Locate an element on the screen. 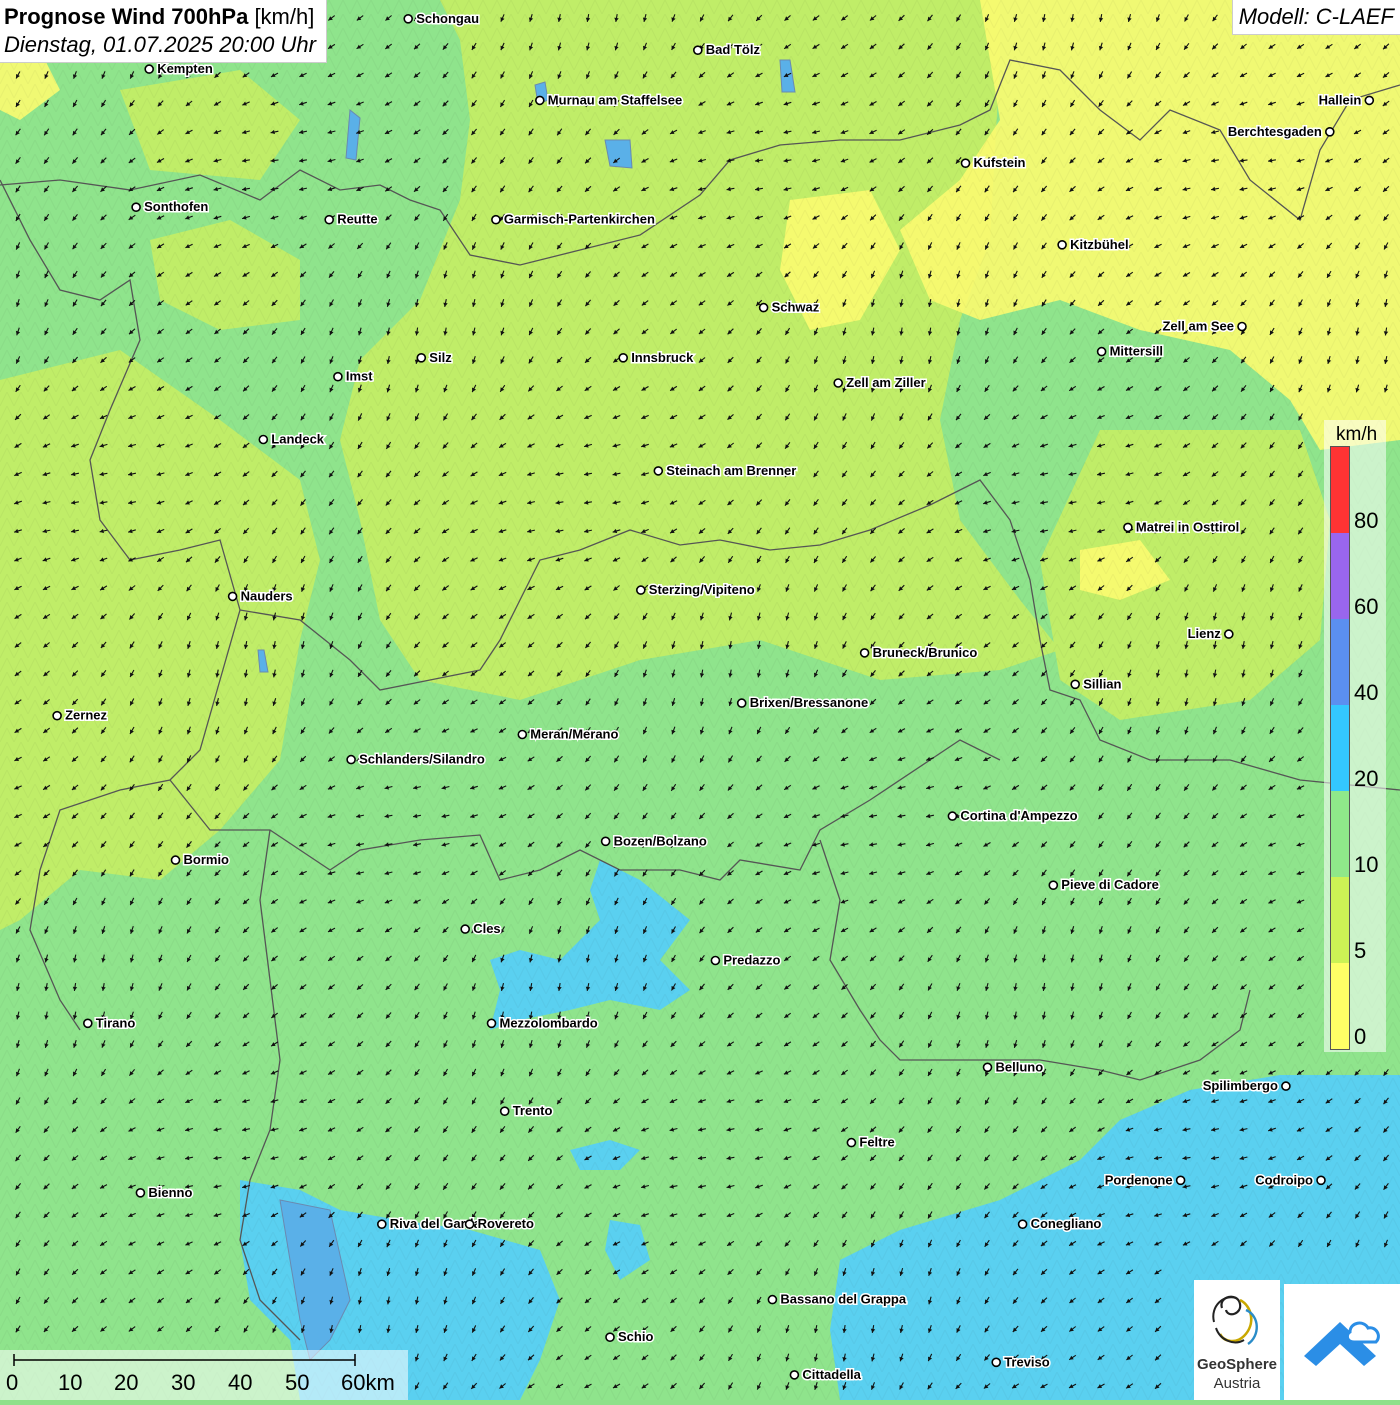 The height and width of the screenshot is (1405, 1400). city-label: Nauders is located at coordinates (267, 595).